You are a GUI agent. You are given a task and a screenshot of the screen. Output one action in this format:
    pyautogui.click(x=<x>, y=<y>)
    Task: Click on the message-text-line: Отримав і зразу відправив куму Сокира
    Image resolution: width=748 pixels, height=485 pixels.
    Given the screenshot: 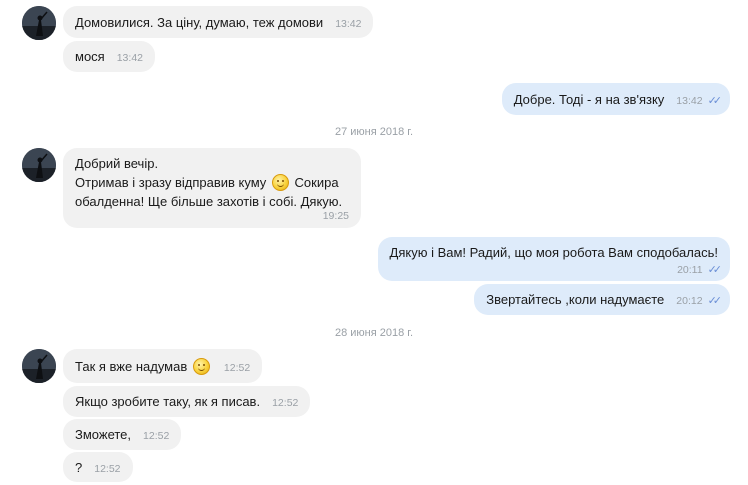 What is the action you would take?
    pyautogui.click(x=212, y=182)
    